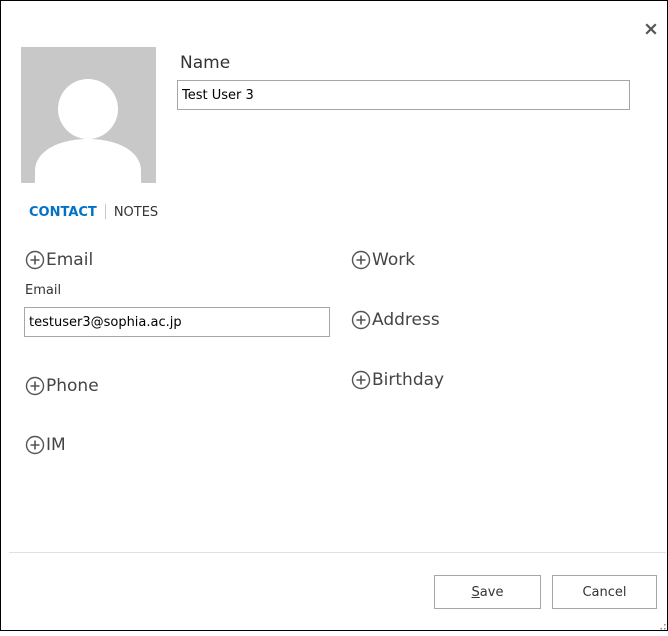 The image size is (668, 636). What do you see at coordinates (403, 95) in the screenshot?
I see `name-input` at bounding box center [403, 95].